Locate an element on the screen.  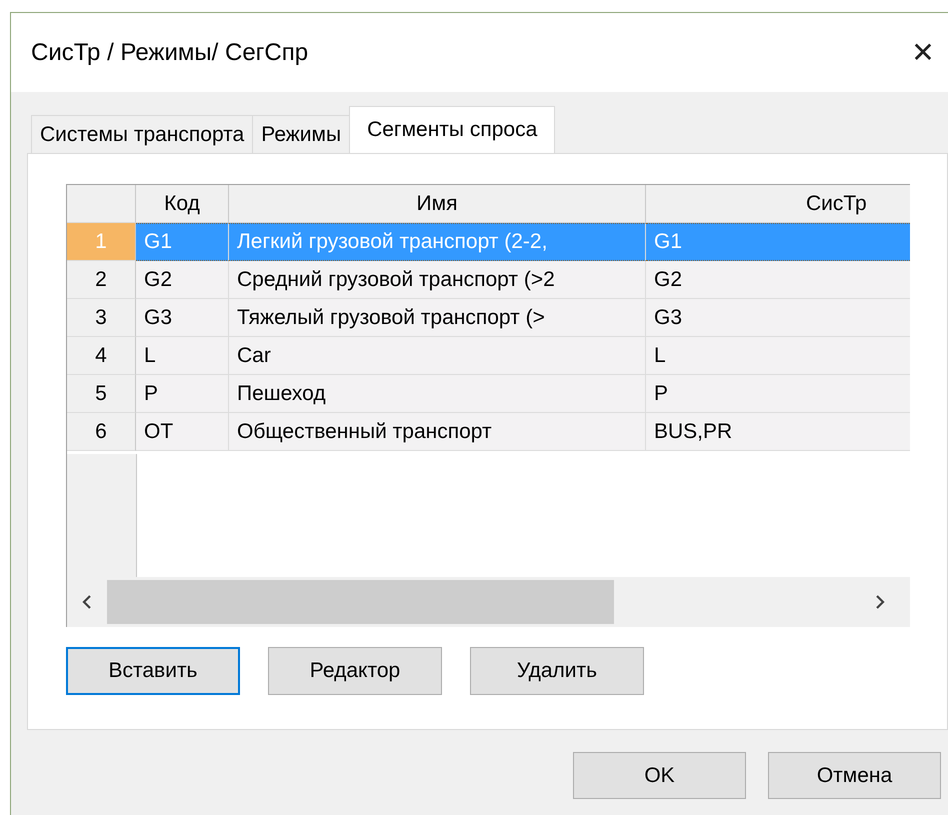
tab: Сегменты спроса is located at coordinates (452, 129).